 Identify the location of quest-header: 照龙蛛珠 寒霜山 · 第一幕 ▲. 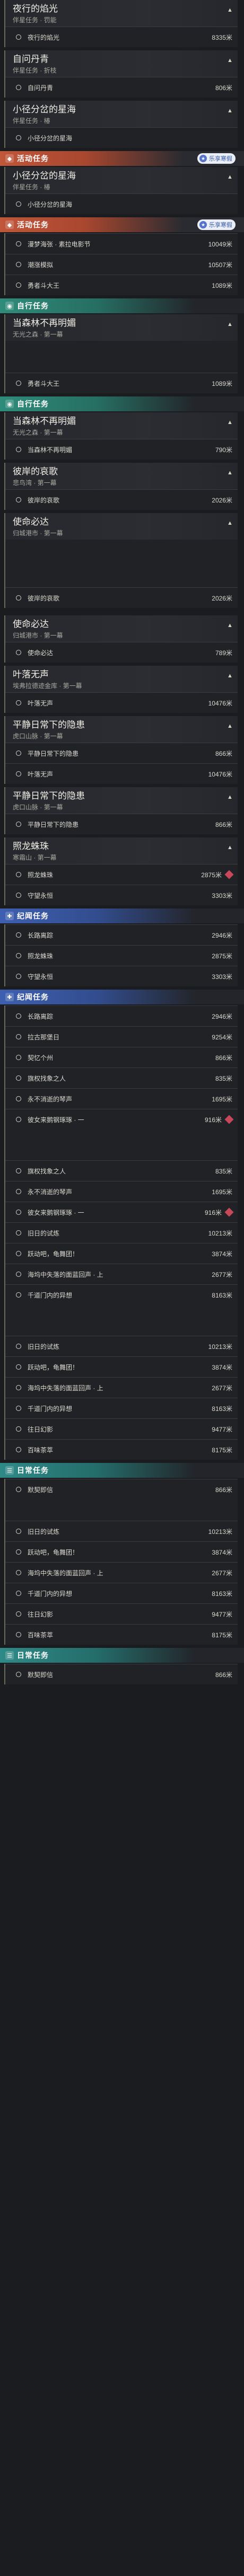
(122, 850).